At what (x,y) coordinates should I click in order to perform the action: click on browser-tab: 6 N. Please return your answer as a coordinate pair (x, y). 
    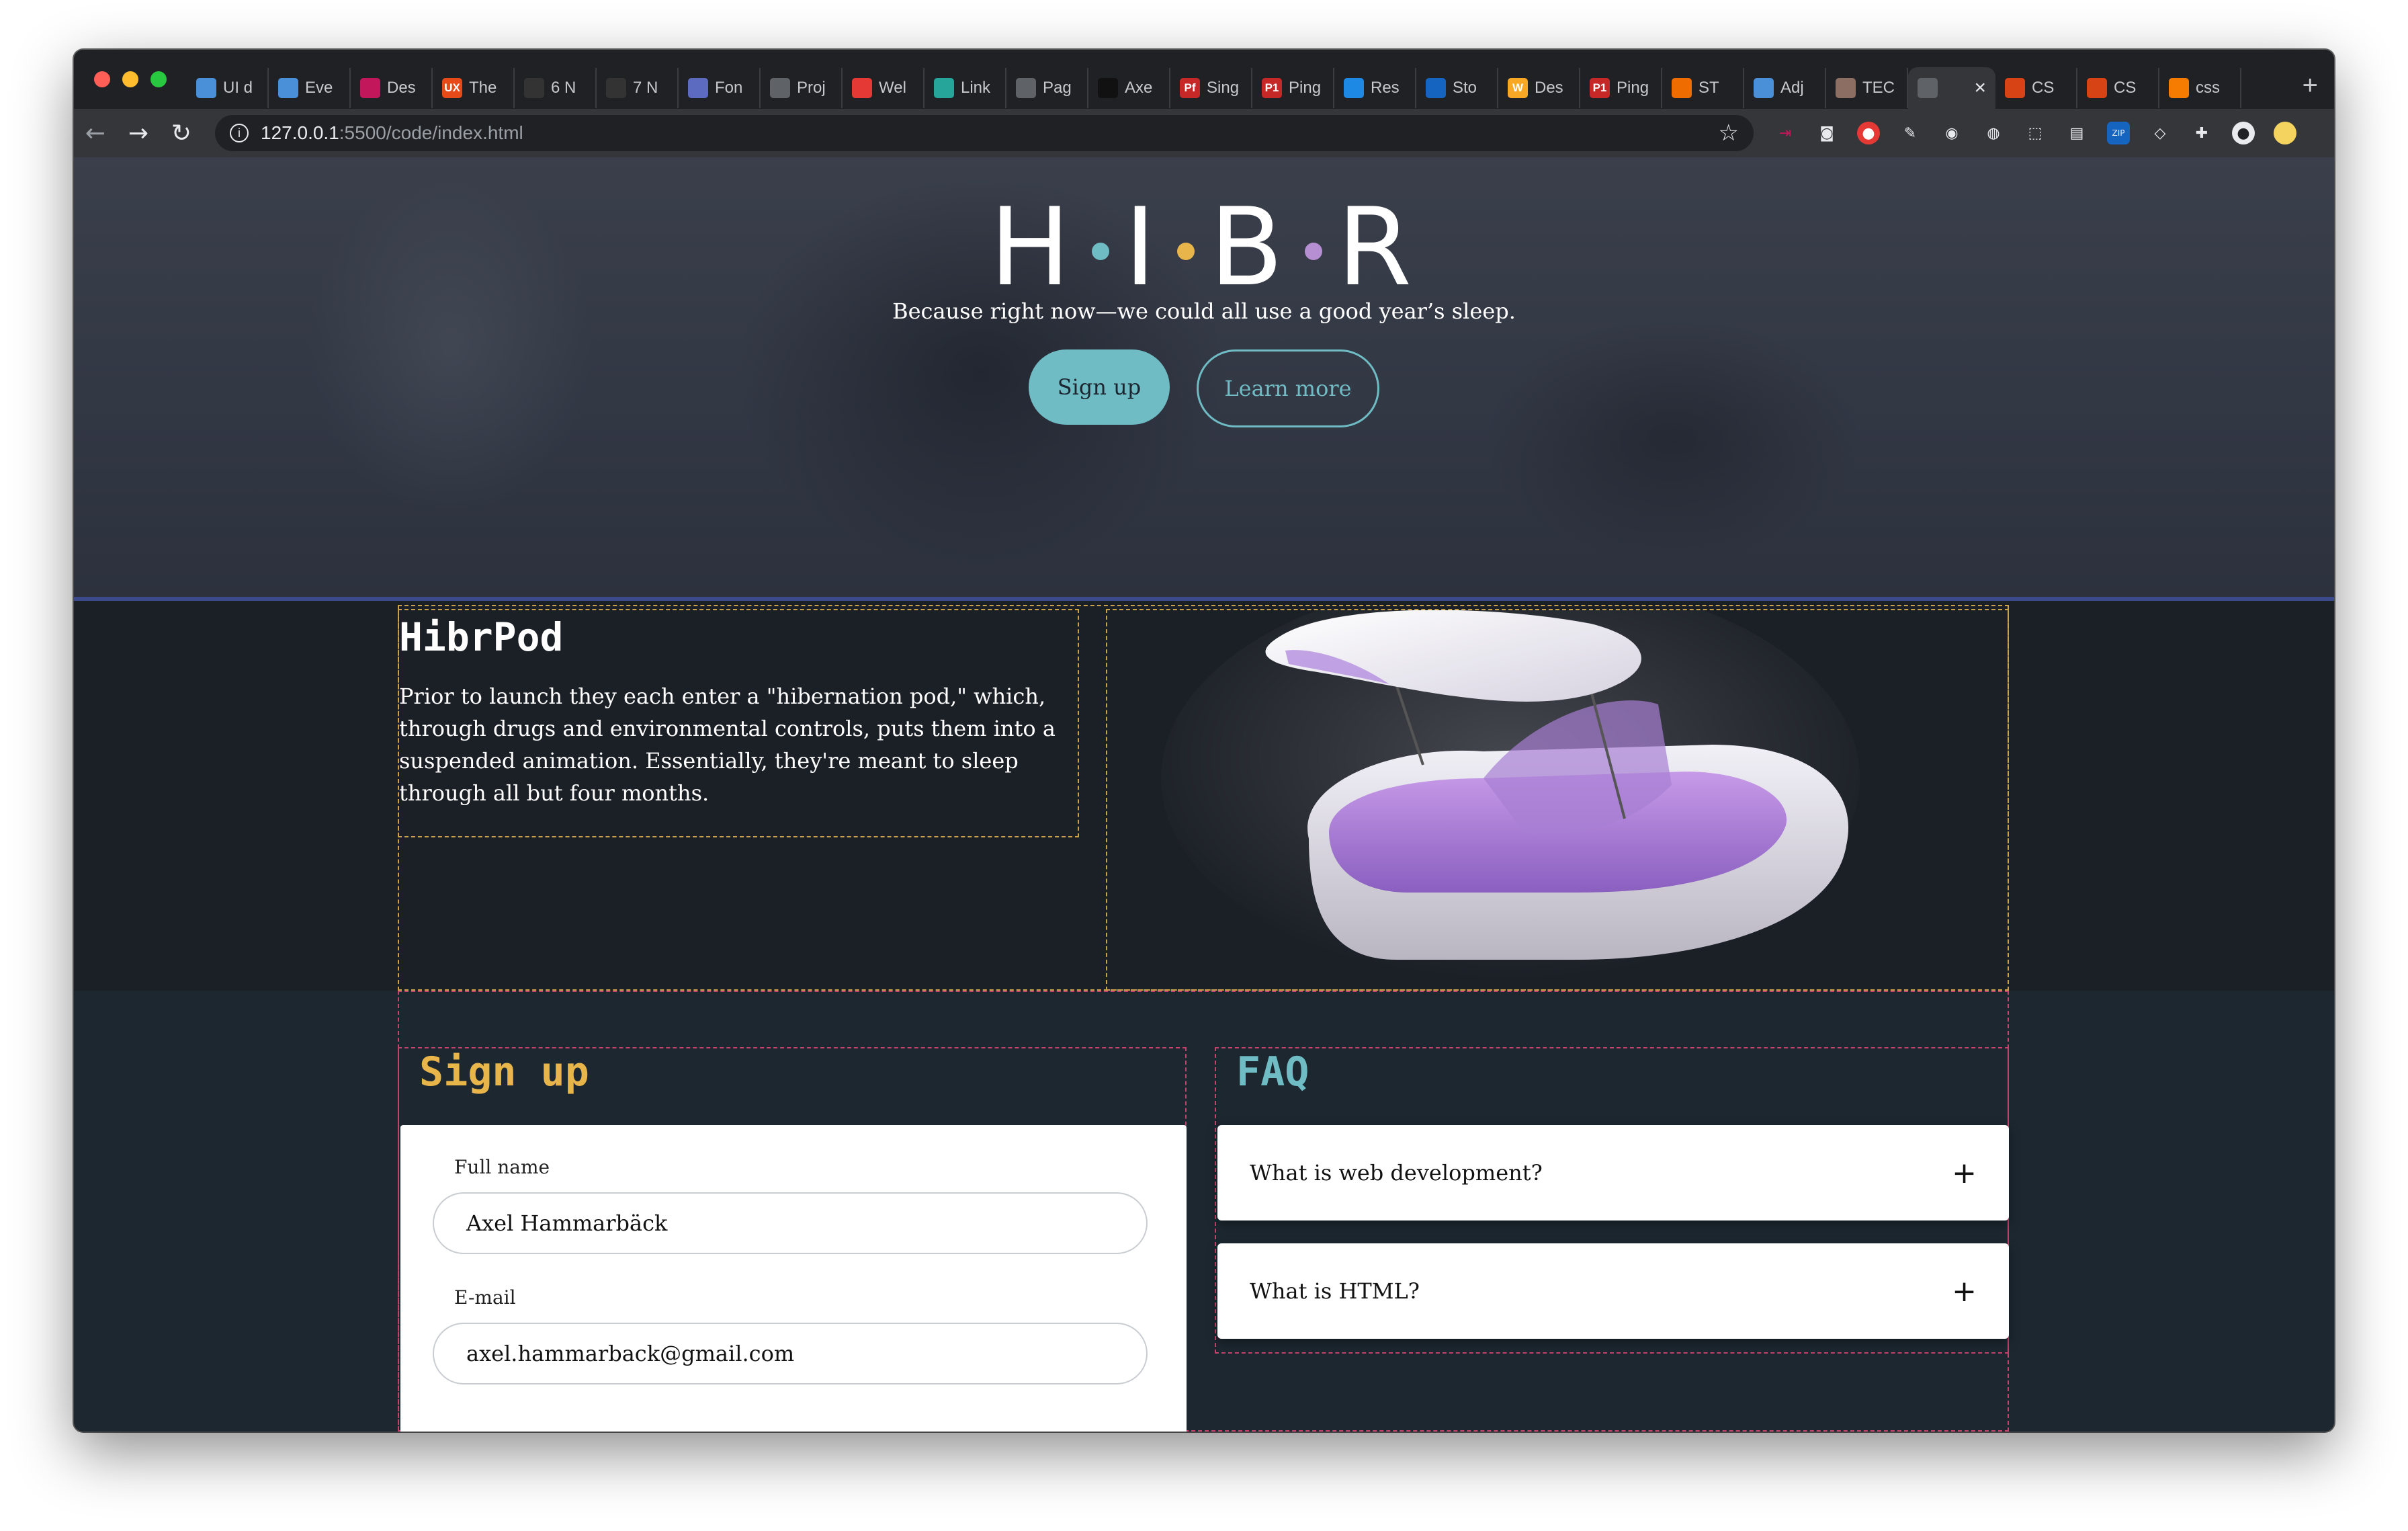
    Looking at the image, I should click on (556, 88).